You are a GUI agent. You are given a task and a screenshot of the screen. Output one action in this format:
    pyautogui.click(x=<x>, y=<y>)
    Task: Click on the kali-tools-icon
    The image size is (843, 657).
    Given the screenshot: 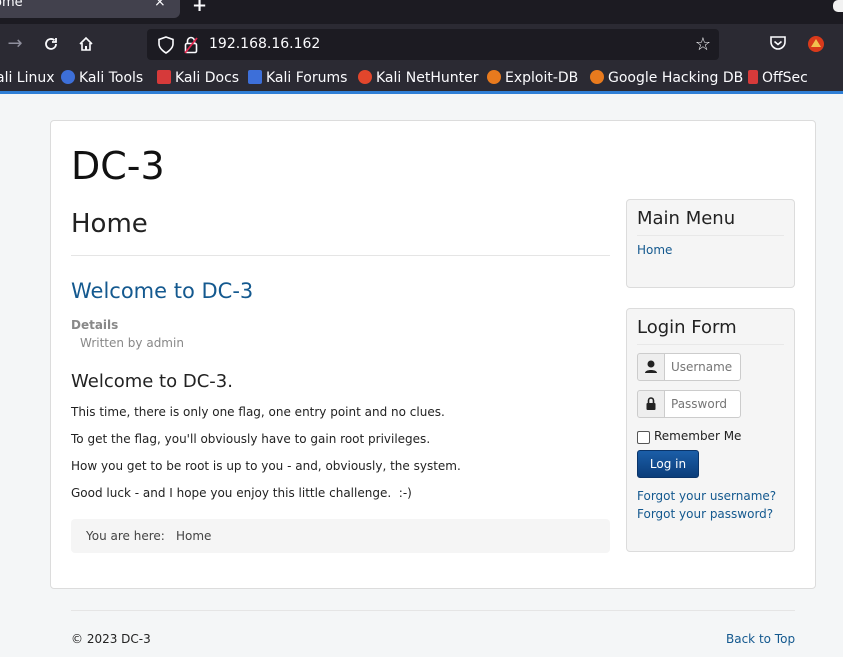 What is the action you would take?
    pyautogui.click(x=68, y=77)
    